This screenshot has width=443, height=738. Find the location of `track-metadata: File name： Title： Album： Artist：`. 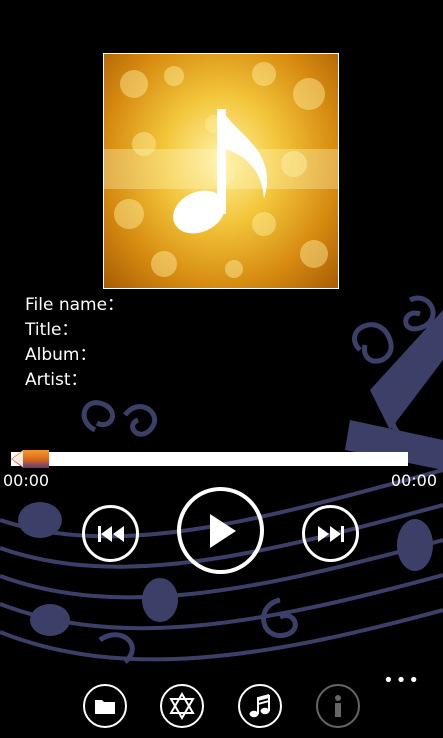

track-metadata: File name： Title： Album： Artist： is located at coordinates (74, 343).